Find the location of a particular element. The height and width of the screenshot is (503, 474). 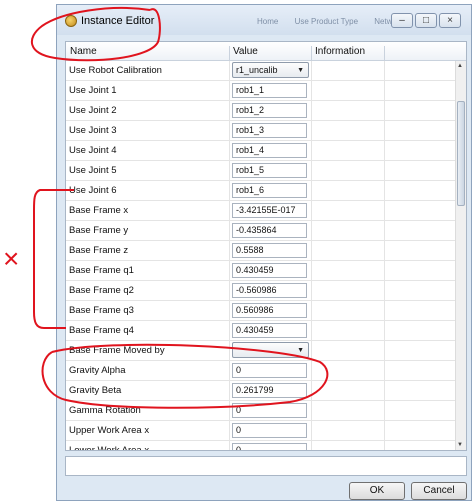

property-value-input: 0.5588 is located at coordinates (269, 250).